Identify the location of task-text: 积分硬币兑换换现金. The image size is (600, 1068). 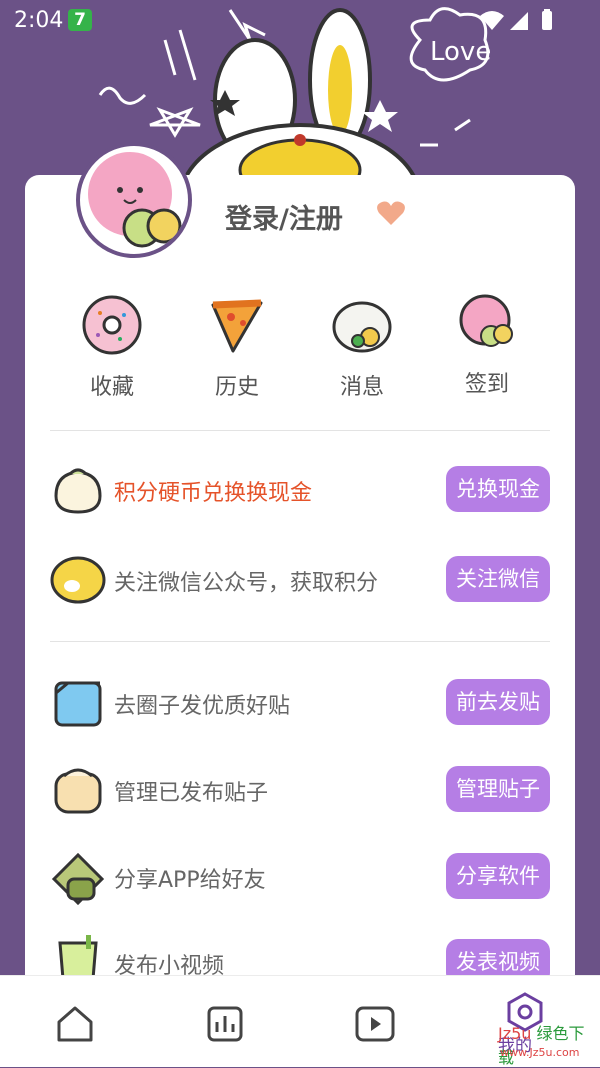
(213, 493).